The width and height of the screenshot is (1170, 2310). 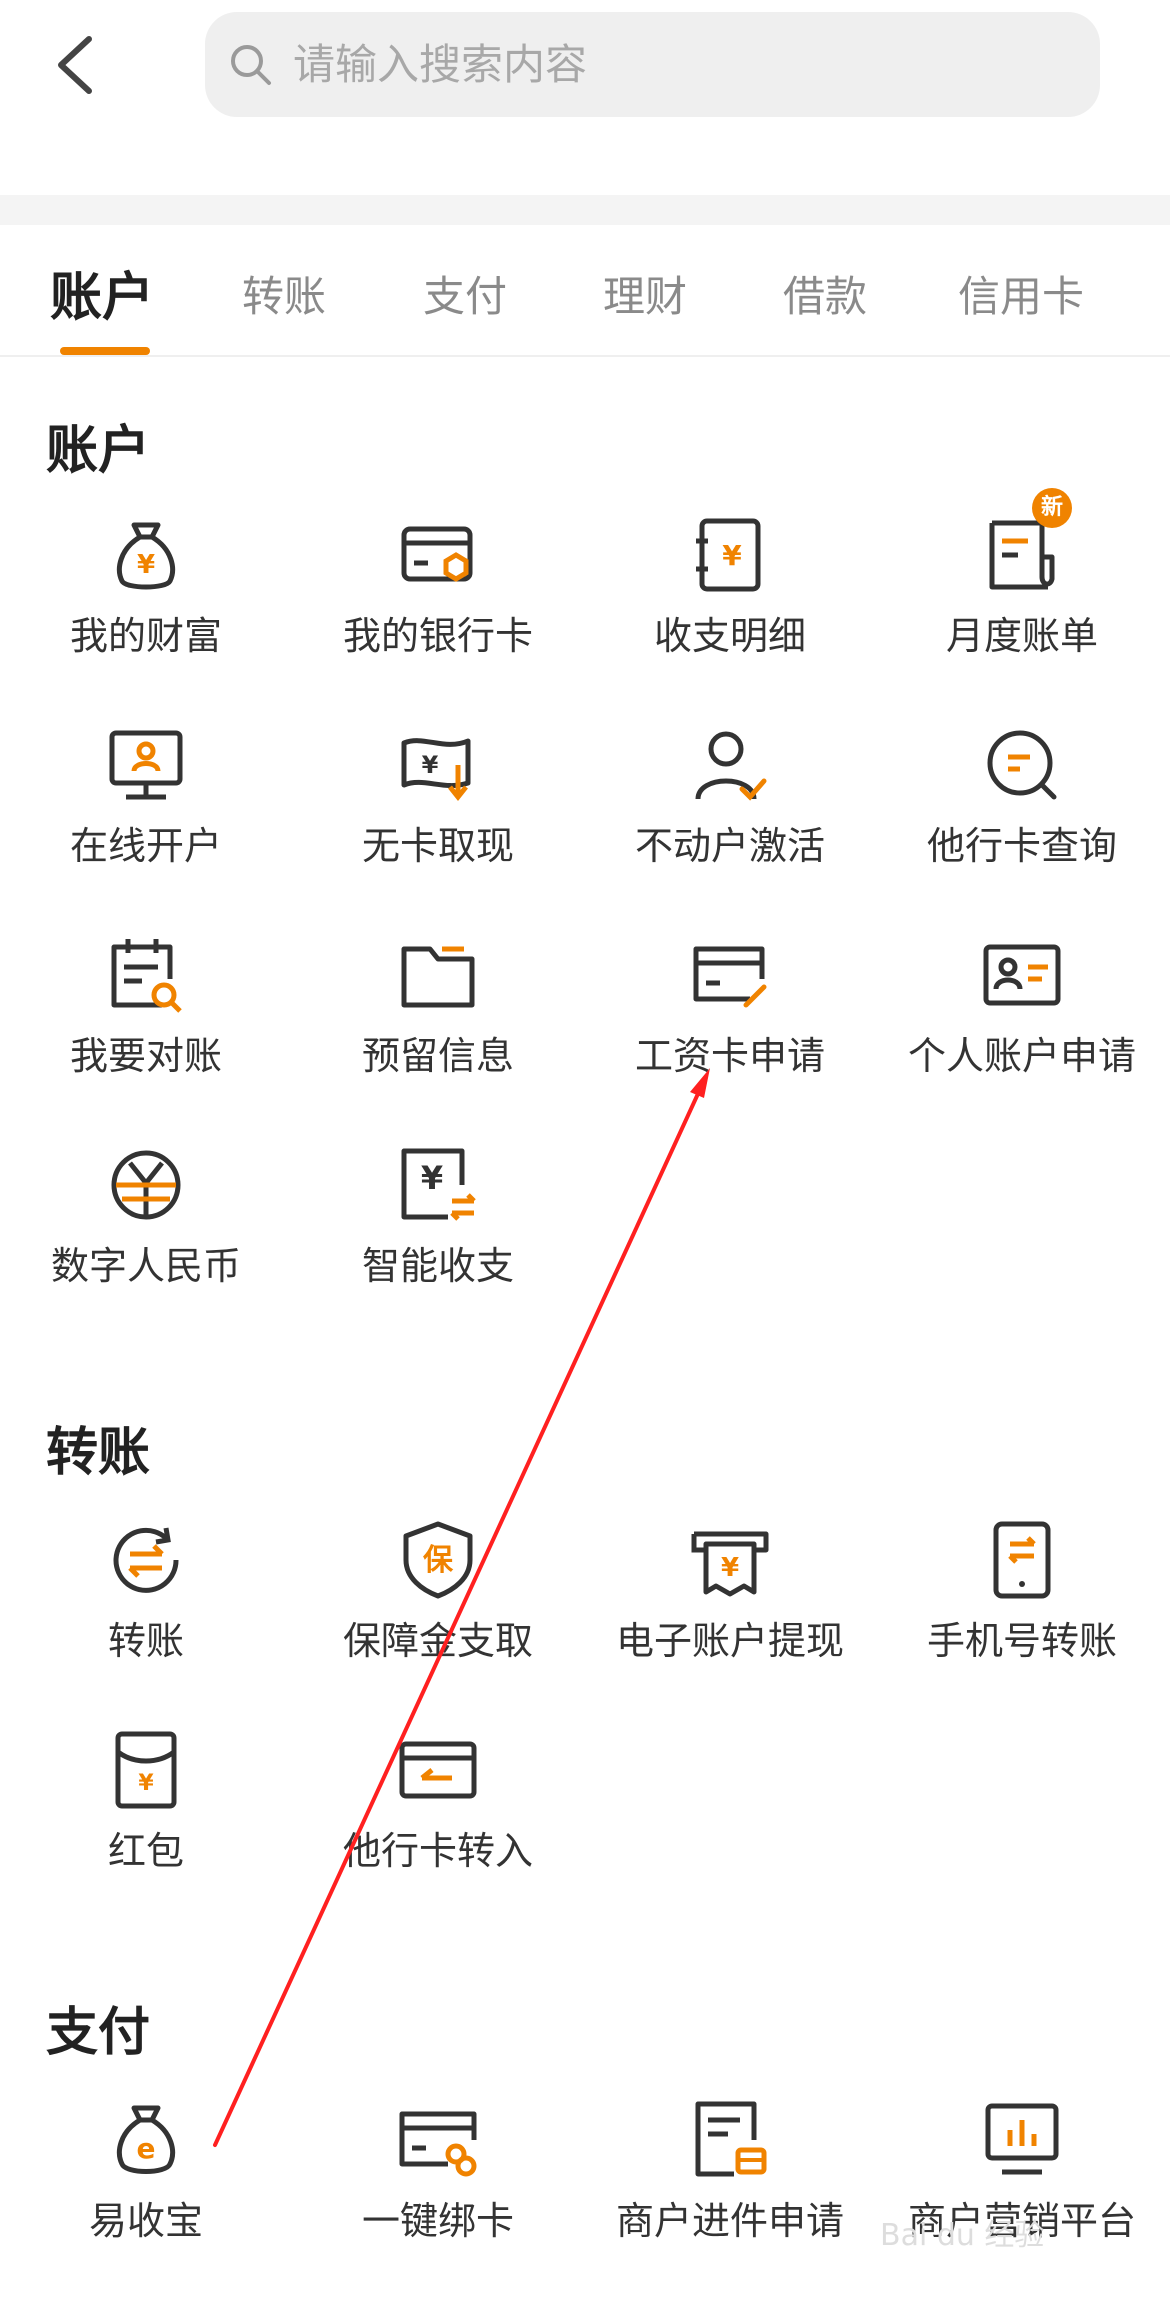 I want to click on back-button, so click(x=75, y=65).